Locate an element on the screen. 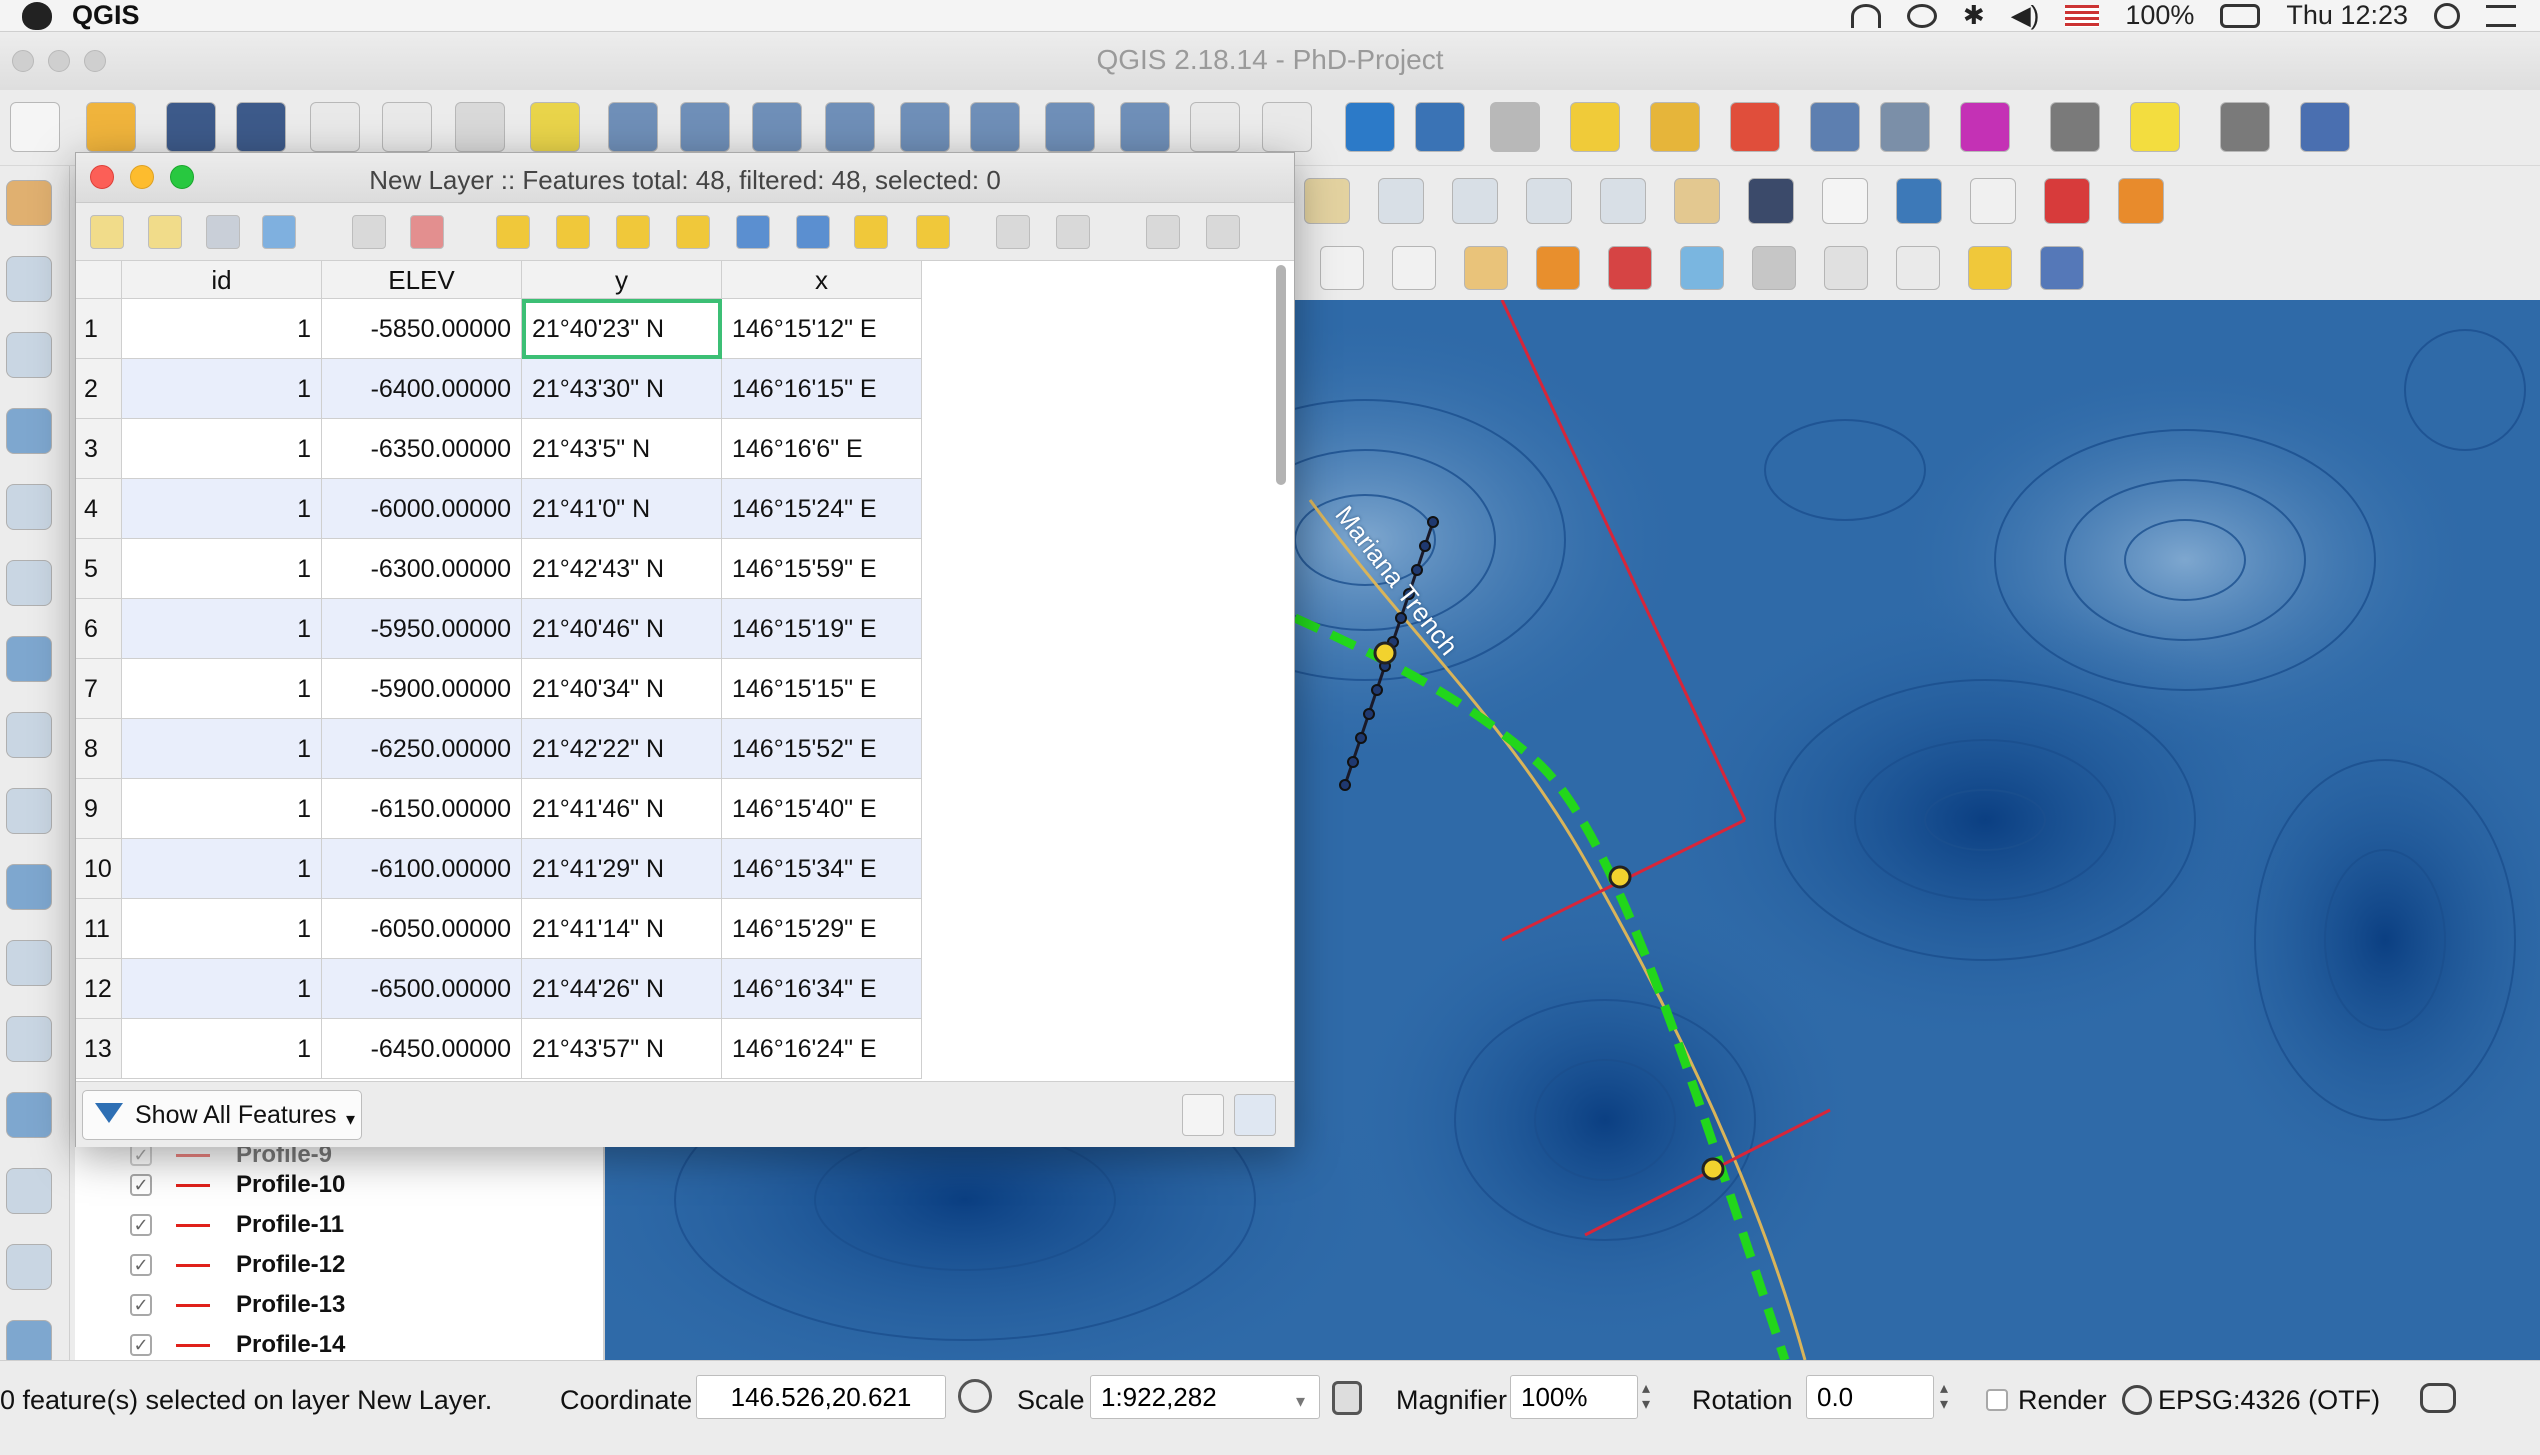  layer-item: ✓ Profile-11 is located at coordinates (237, 1225).